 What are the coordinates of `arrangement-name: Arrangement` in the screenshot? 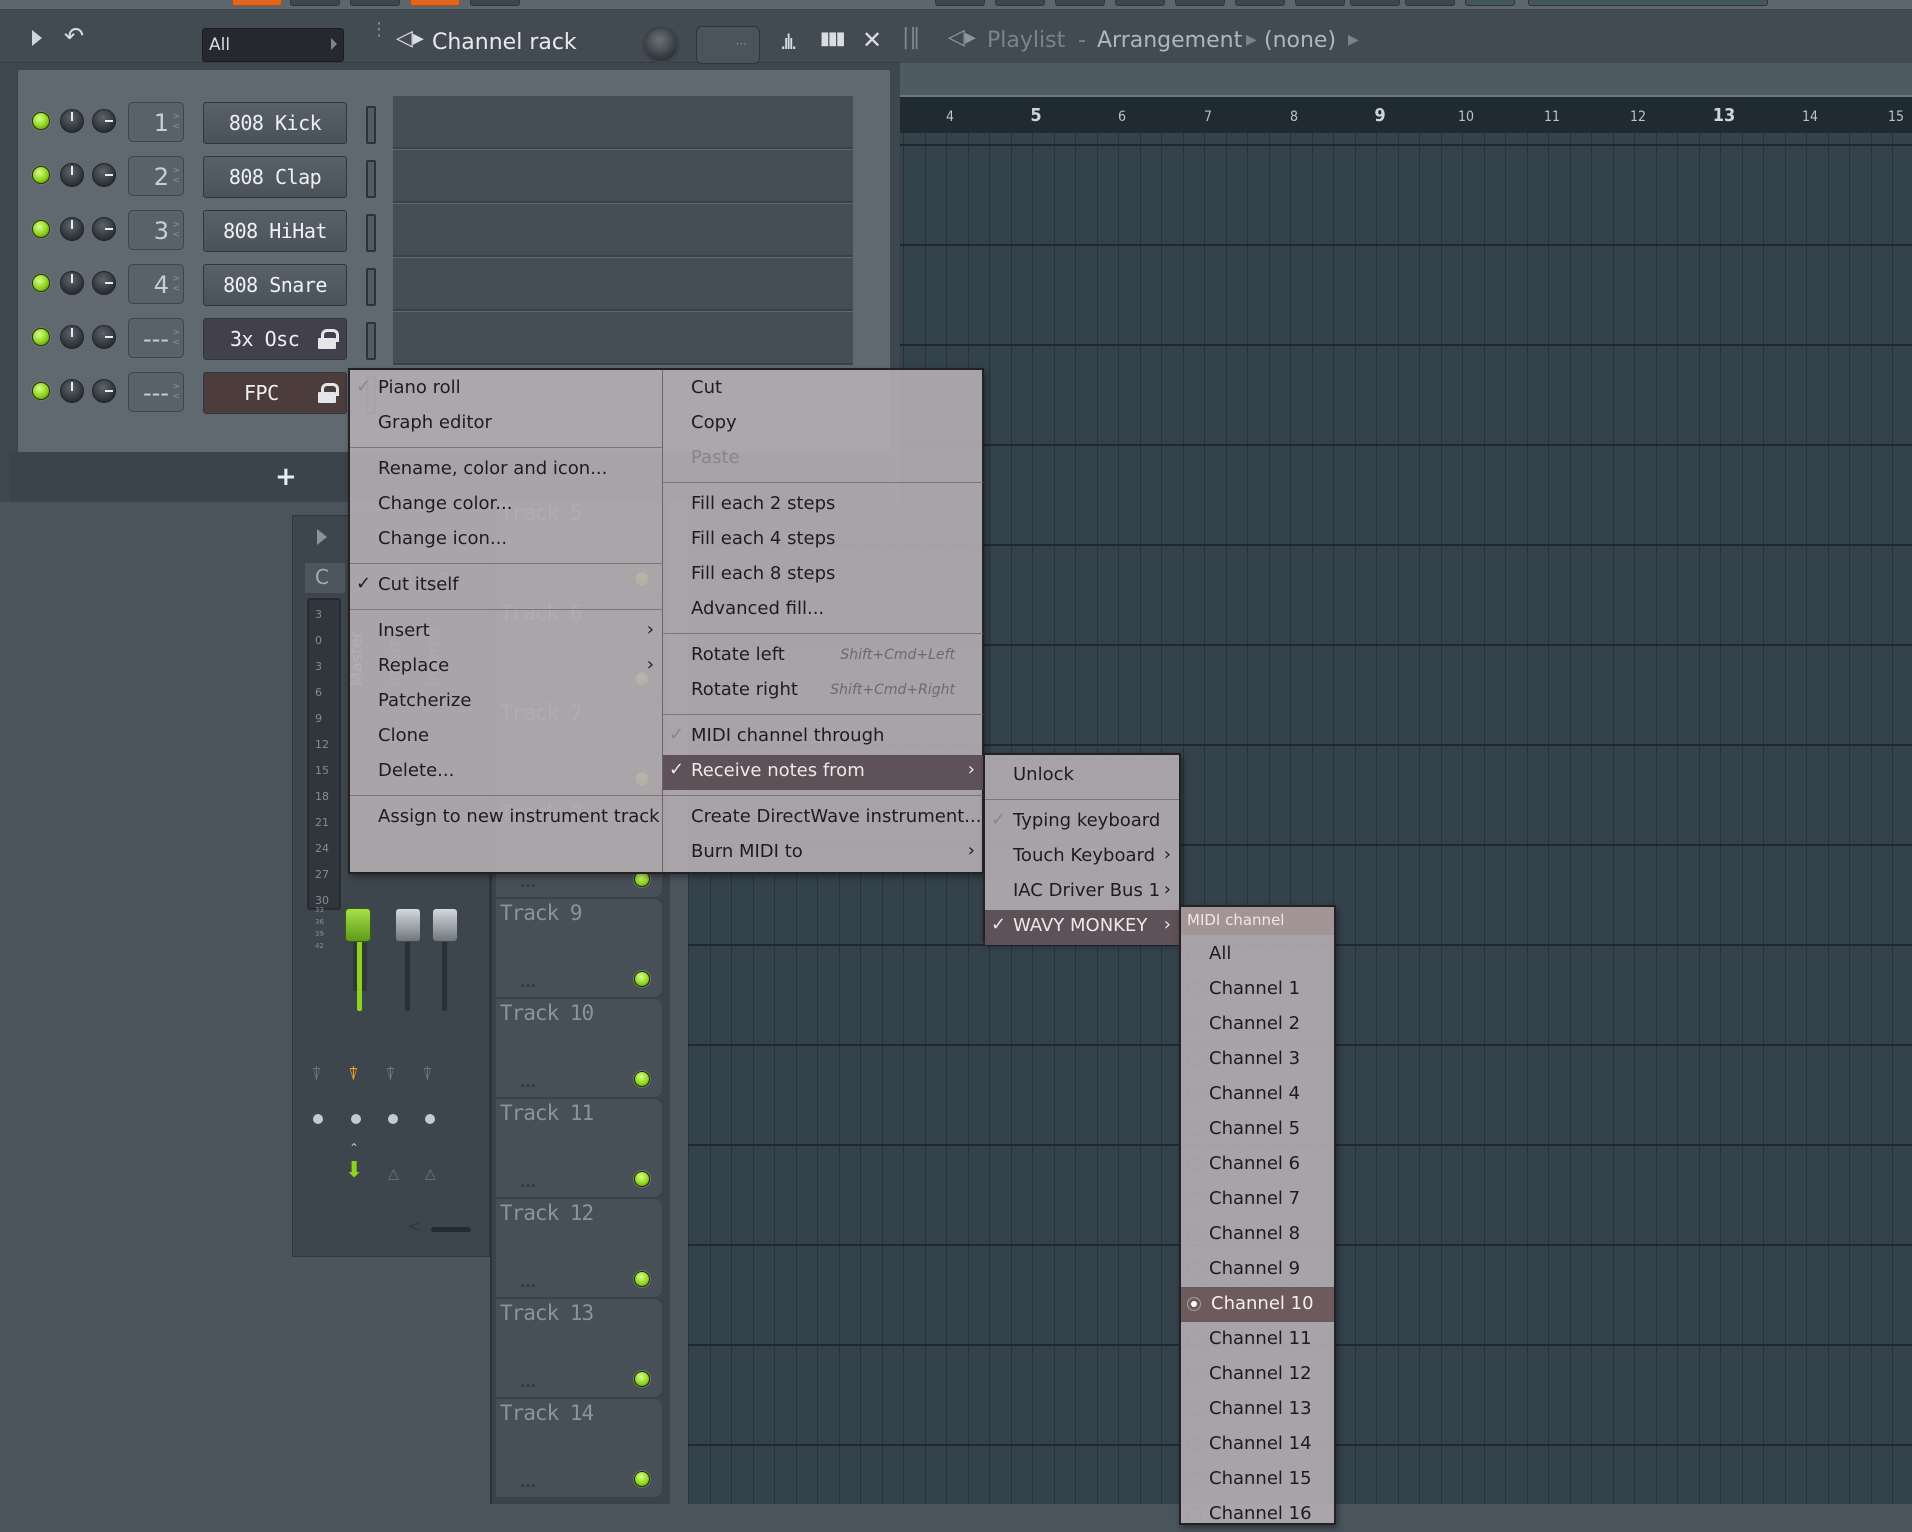 It's located at (1169, 40).